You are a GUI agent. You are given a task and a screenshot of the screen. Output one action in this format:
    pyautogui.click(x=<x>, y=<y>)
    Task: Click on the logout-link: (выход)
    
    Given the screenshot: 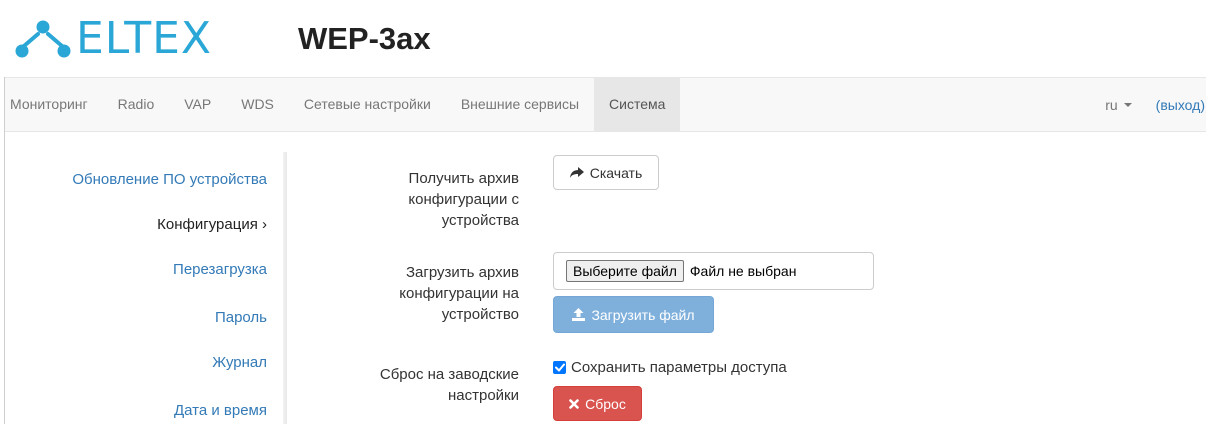 What is the action you would take?
    pyautogui.click(x=1180, y=105)
    